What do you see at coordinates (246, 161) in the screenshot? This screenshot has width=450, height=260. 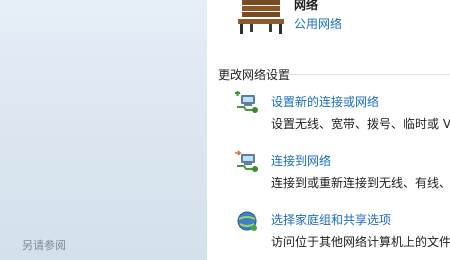 I see `connect-network-icon` at bounding box center [246, 161].